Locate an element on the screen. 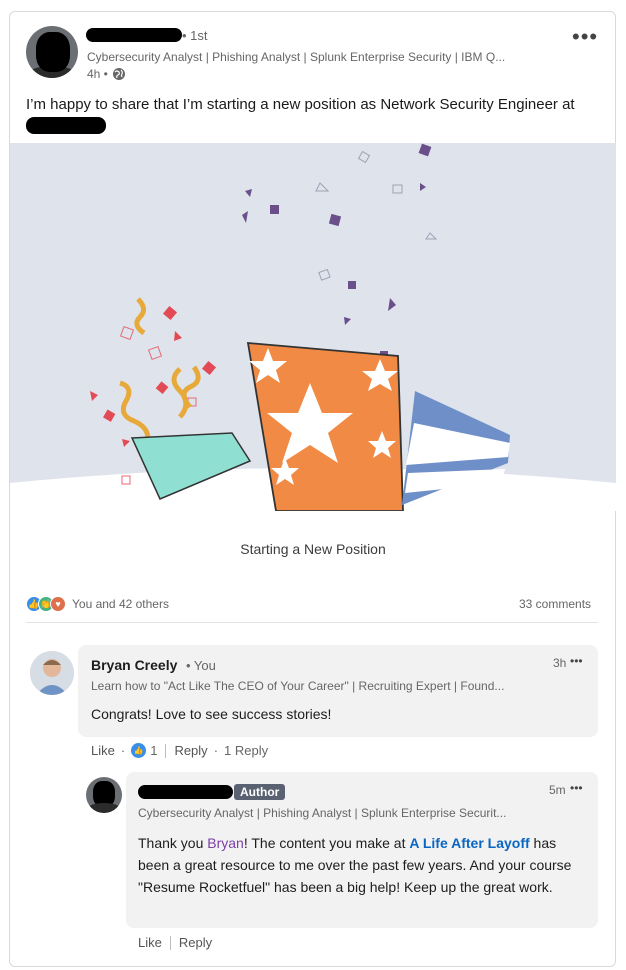 The image size is (626, 970). comment-text: Congrats! Love to see success stories! is located at coordinates (211, 714).